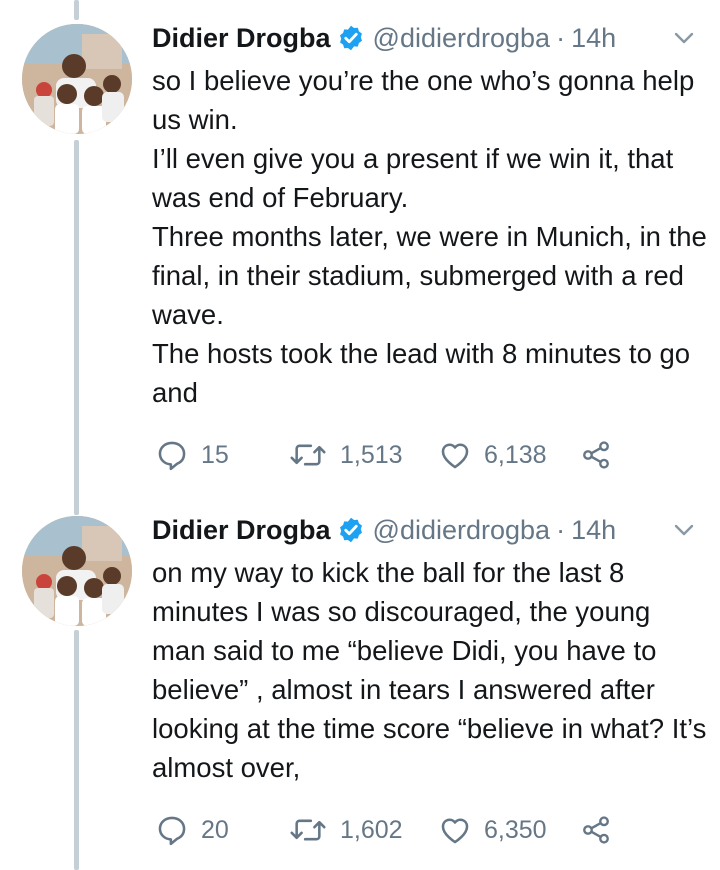 The image size is (720, 870). I want to click on reply-count: 15, so click(215, 454).